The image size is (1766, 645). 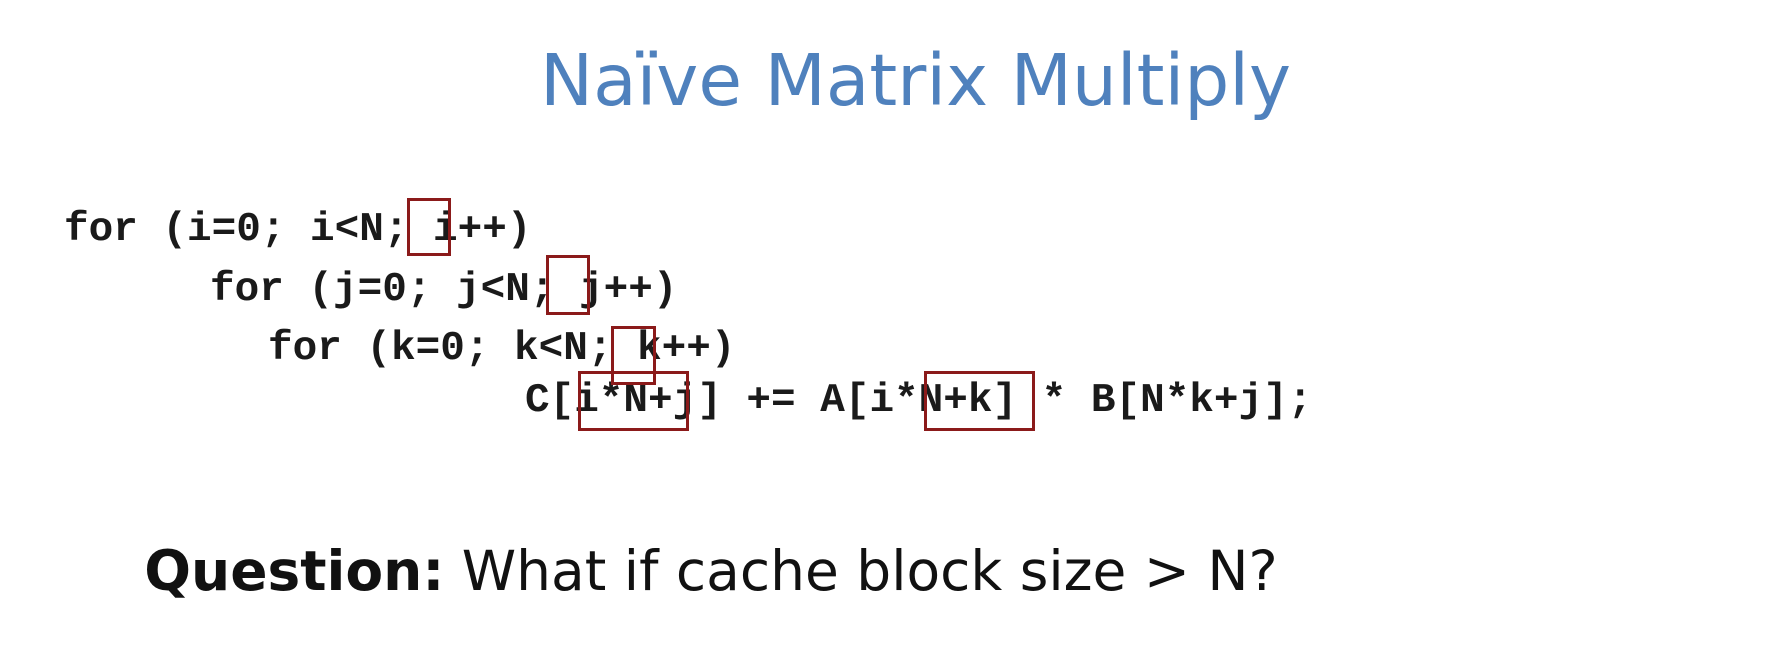 I want to click on code-line-inner-loop: for (k=0; k<N; k++), so click(x=502, y=349).